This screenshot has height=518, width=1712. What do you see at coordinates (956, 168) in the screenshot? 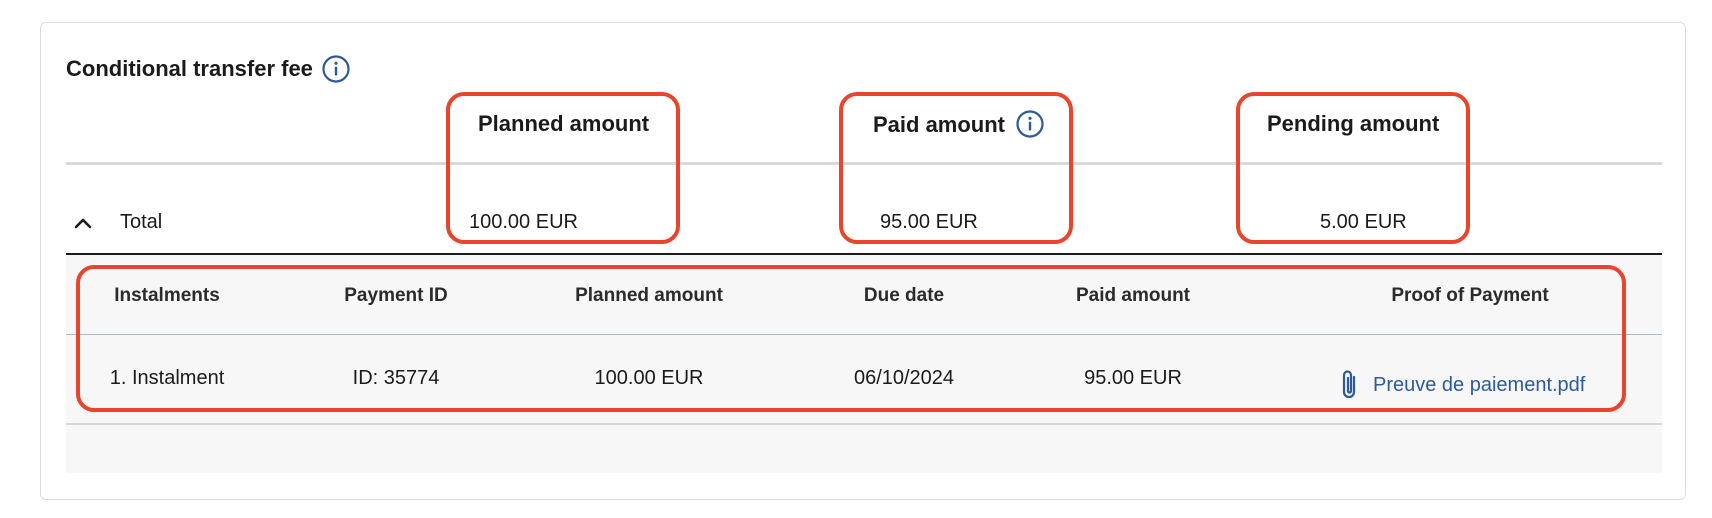
I see `highlight-paid-amount` at bounding box center [956, 168].